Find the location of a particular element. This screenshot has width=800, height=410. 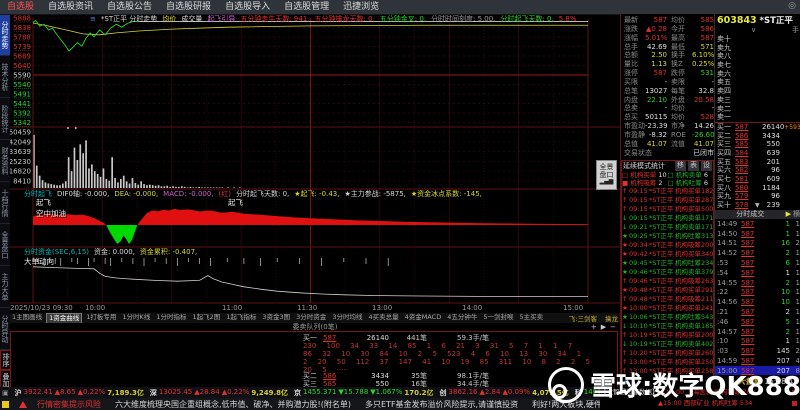

period-tab: 5一剑封喉 is located at coordinates (498, 318).